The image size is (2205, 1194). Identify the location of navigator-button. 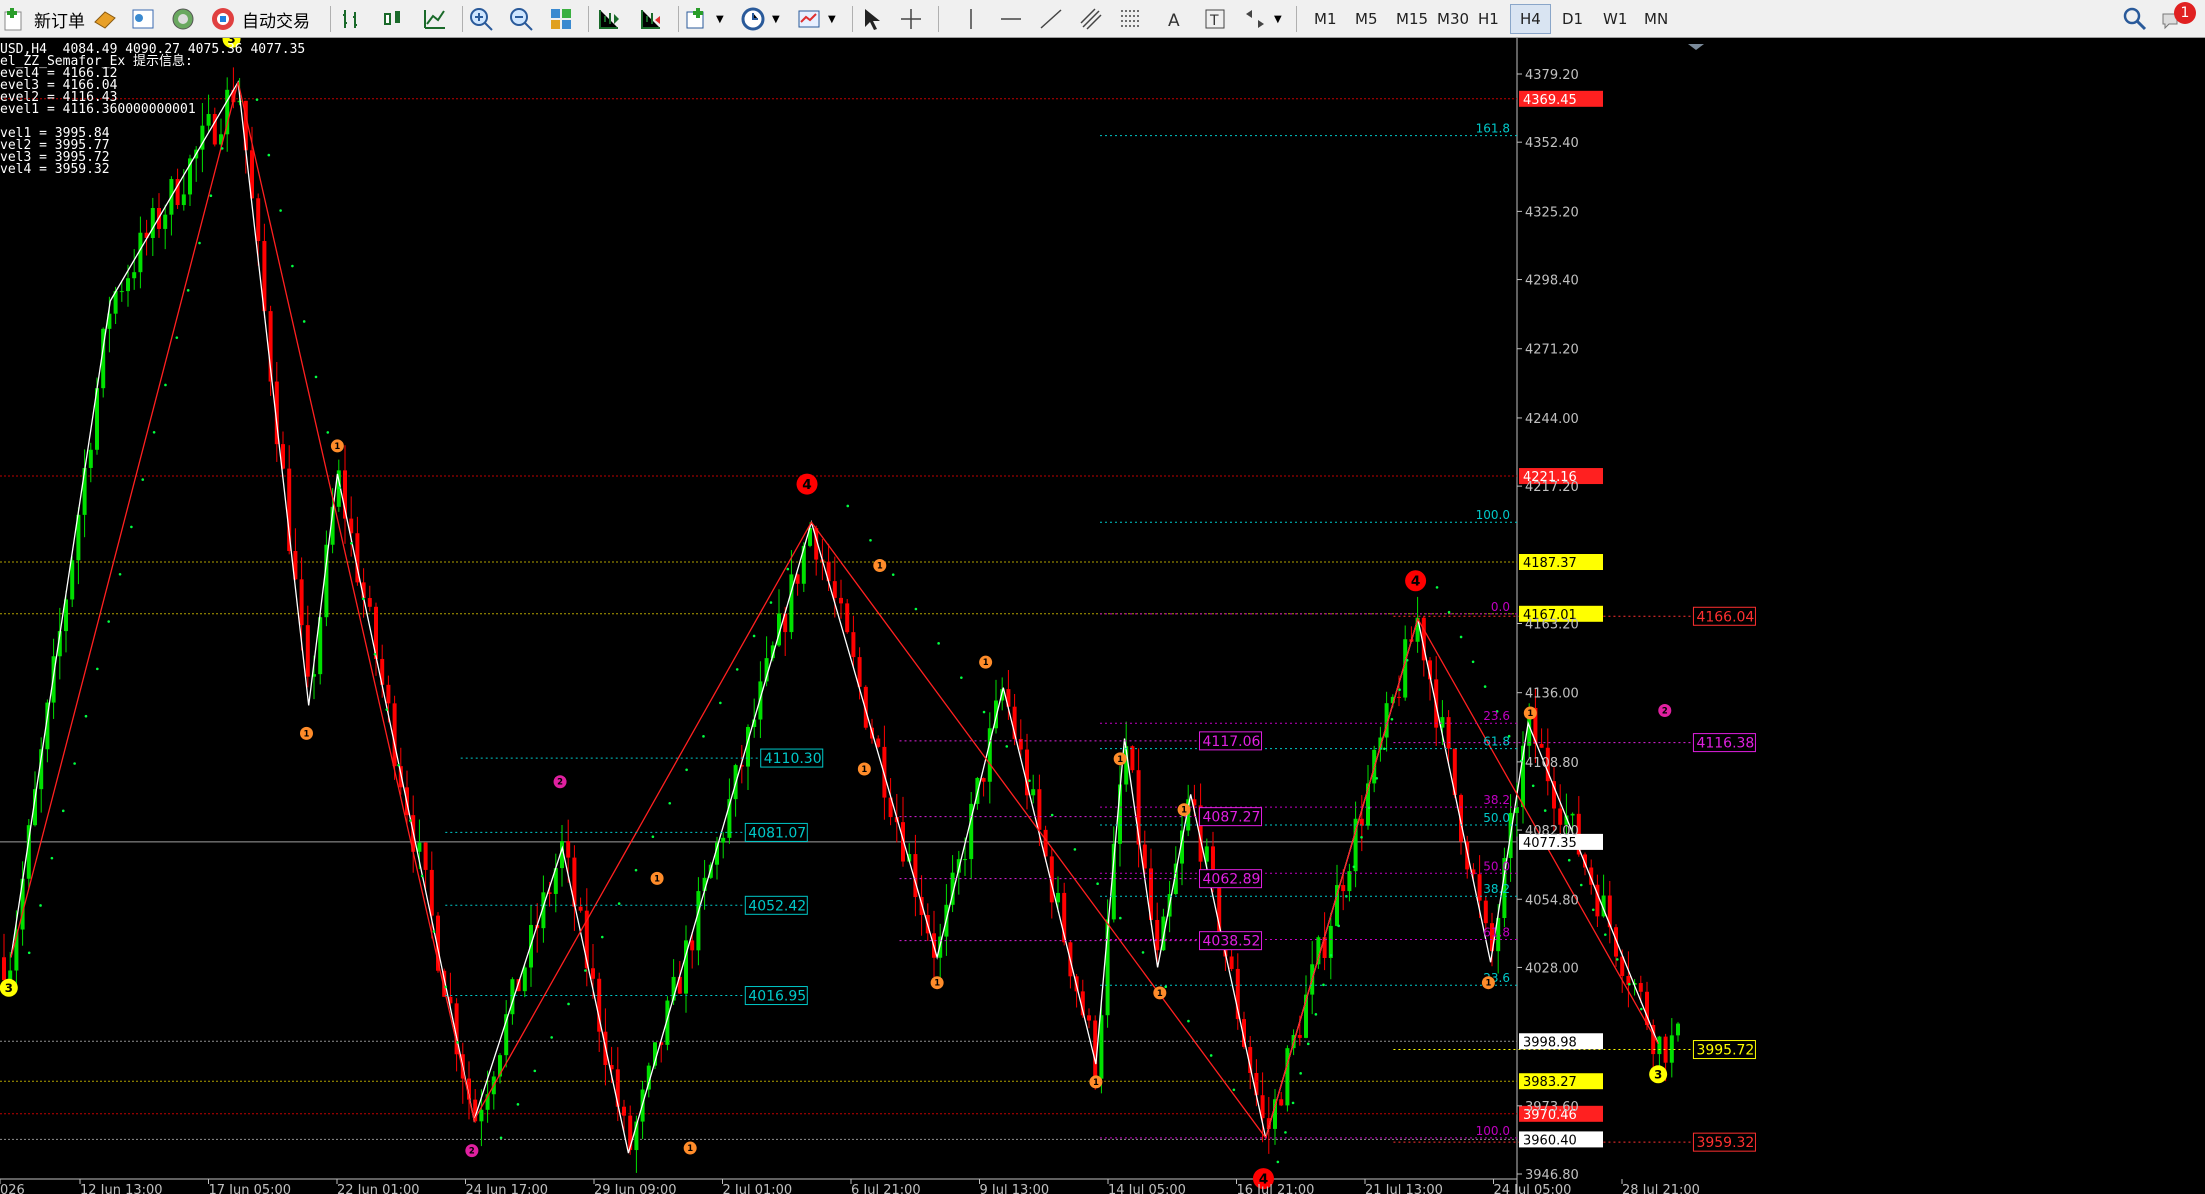
(183, 19).